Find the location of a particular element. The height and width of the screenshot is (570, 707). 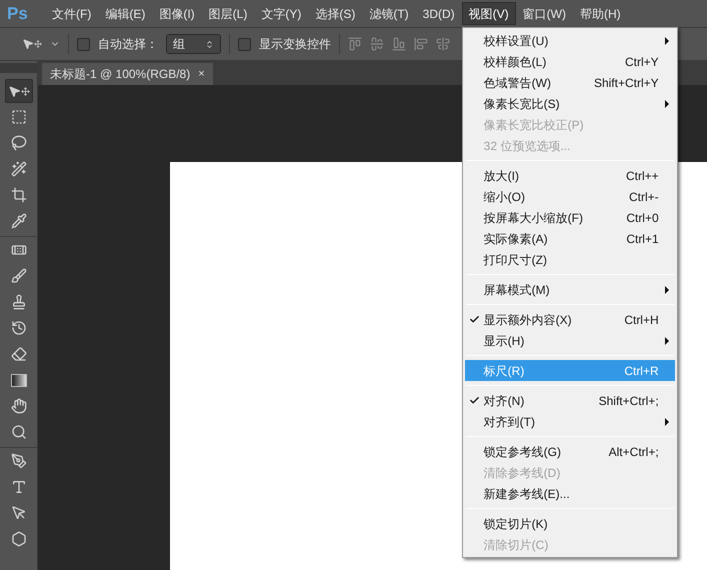

menu-entry-label: 缩小(O) is located at coordinates (504, 197).